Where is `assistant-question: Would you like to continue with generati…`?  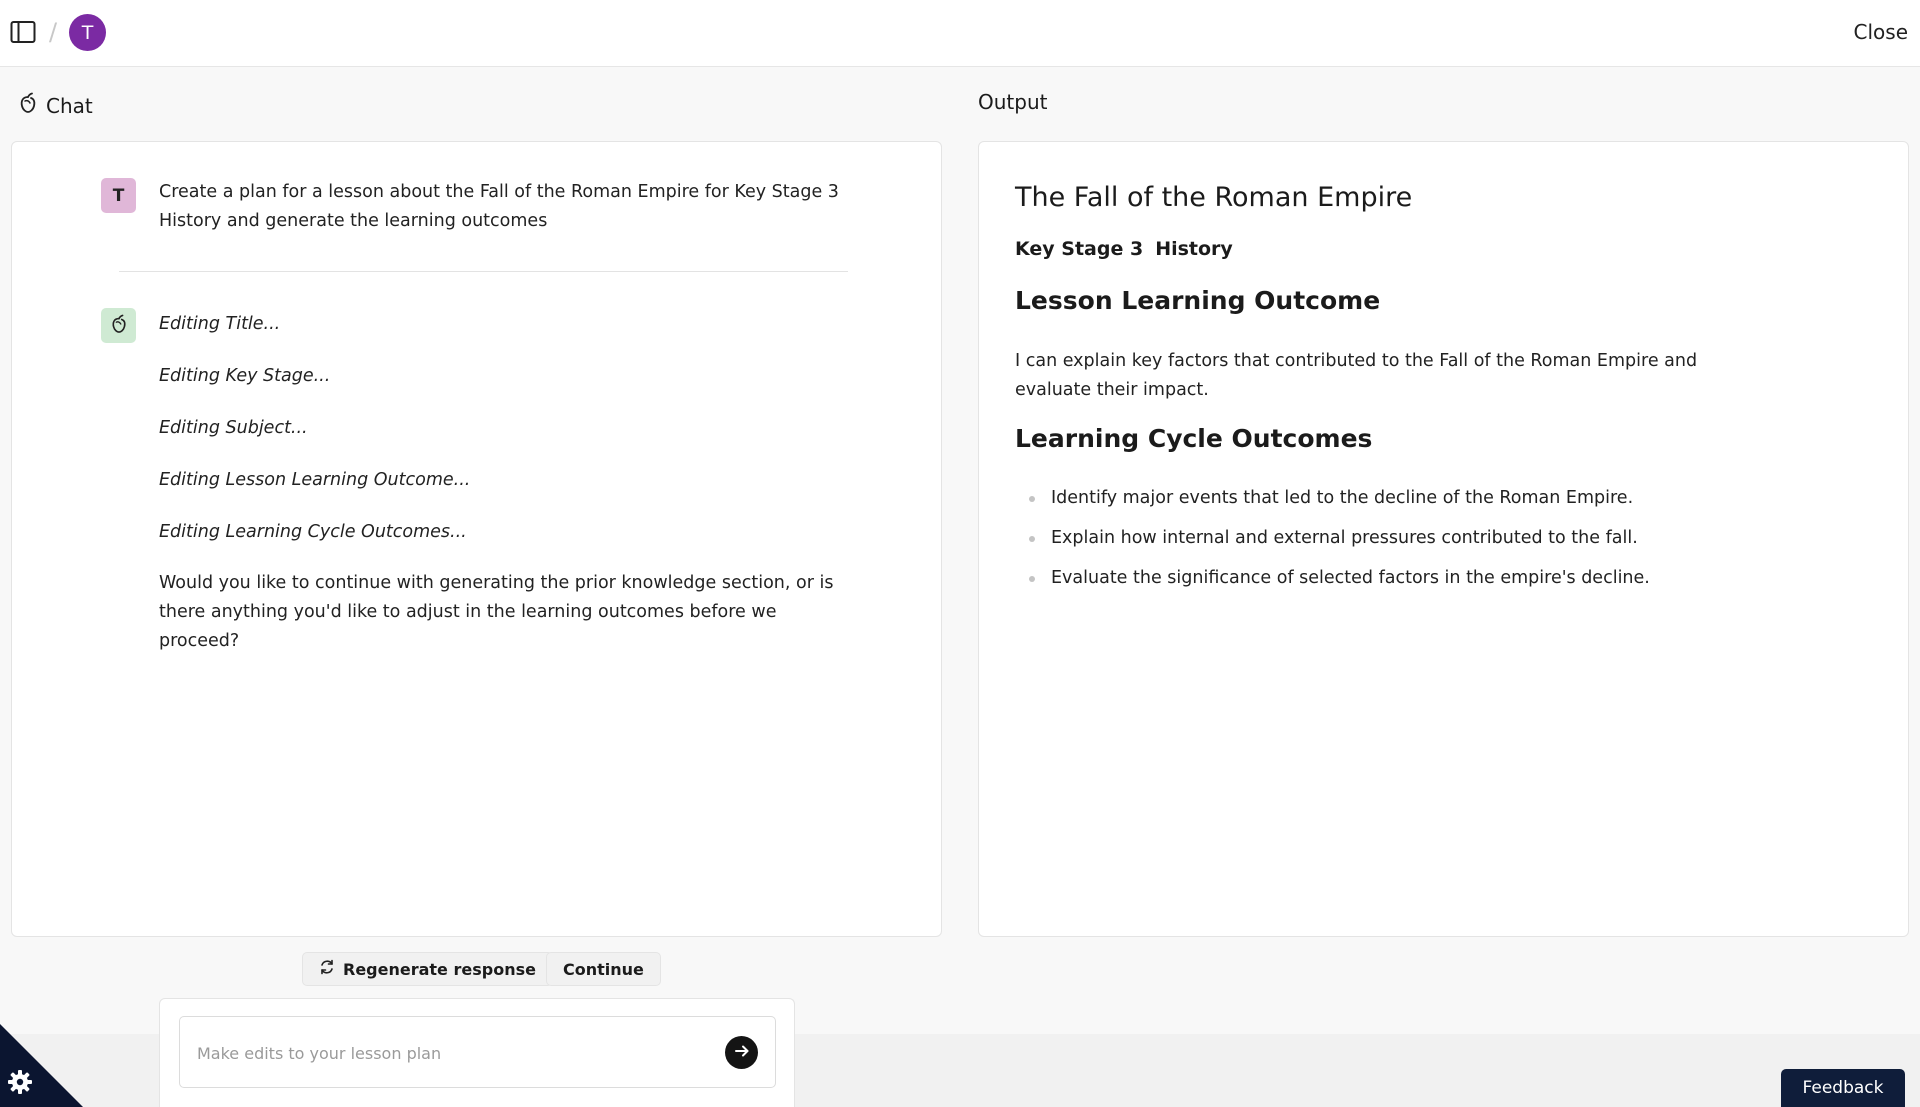 assistant-question: Would you like to continue with generati… is located at coordinates (496, 612).